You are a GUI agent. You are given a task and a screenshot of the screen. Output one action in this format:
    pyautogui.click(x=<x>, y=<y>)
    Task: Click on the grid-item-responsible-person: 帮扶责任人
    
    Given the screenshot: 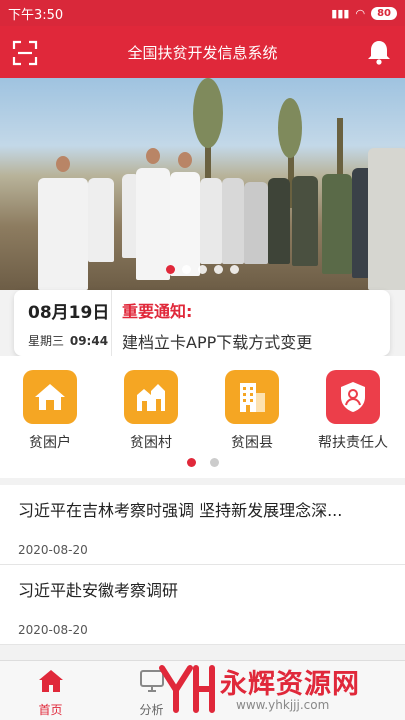 What is the action you would take?
    pyautogui.click(x=353, y=411)
    